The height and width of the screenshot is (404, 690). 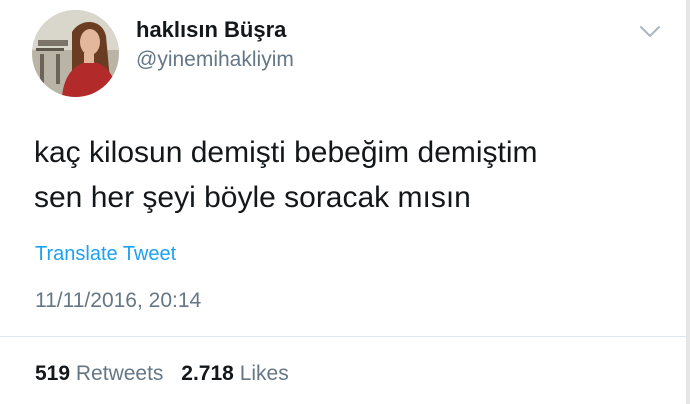 I want to click on tweet-timestamp: 11/11/2016, 20:14, so click(x=118, y=300).